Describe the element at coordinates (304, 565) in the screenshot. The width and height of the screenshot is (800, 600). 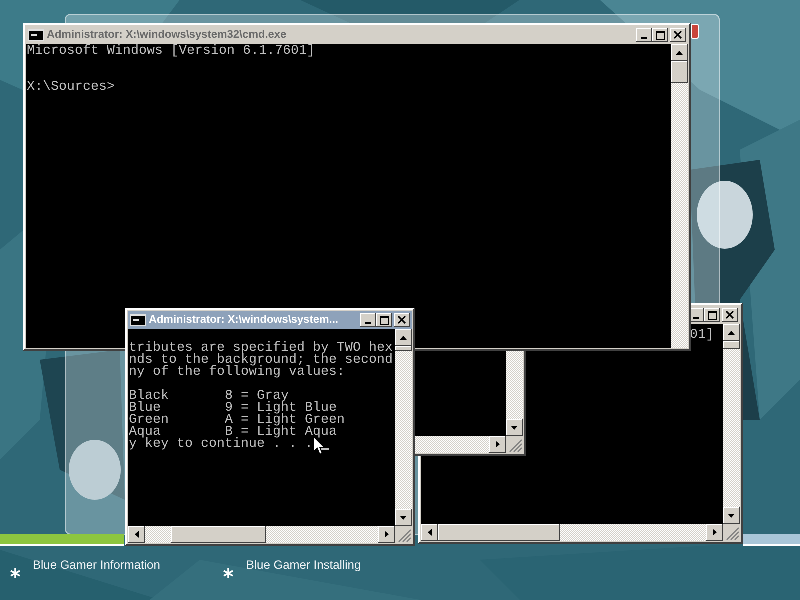
I see `status-label: Blue Gamer Installing` at that location.